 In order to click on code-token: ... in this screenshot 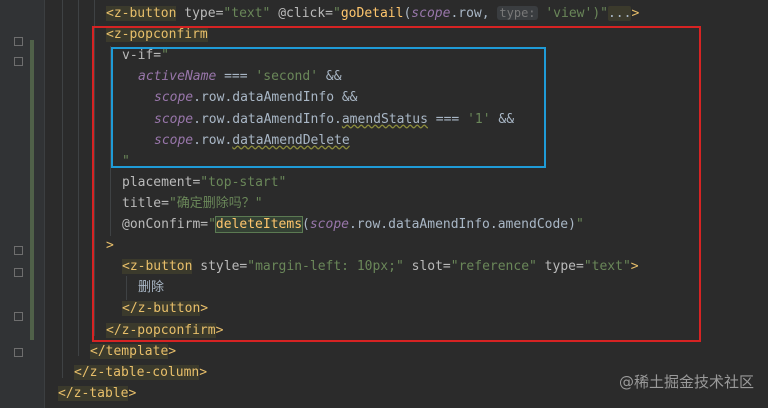, I will do `click(619, 13)`.